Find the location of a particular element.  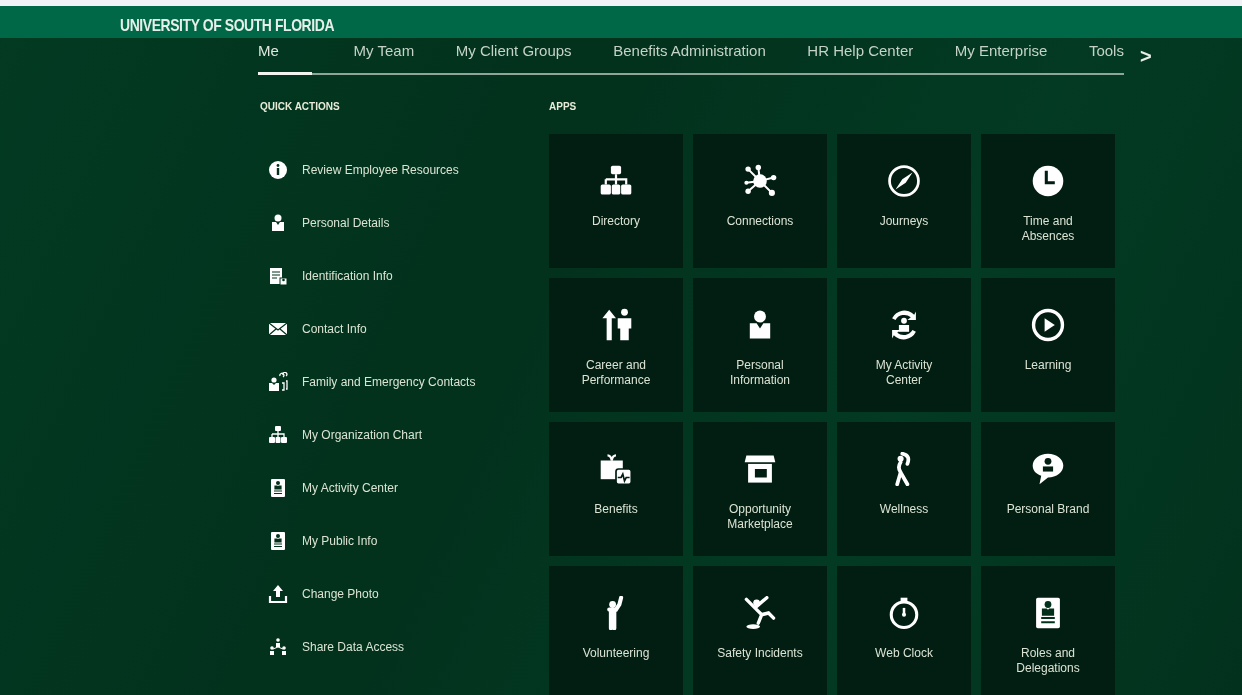

app-tile: Journeys is located at coordinates (904, 200).